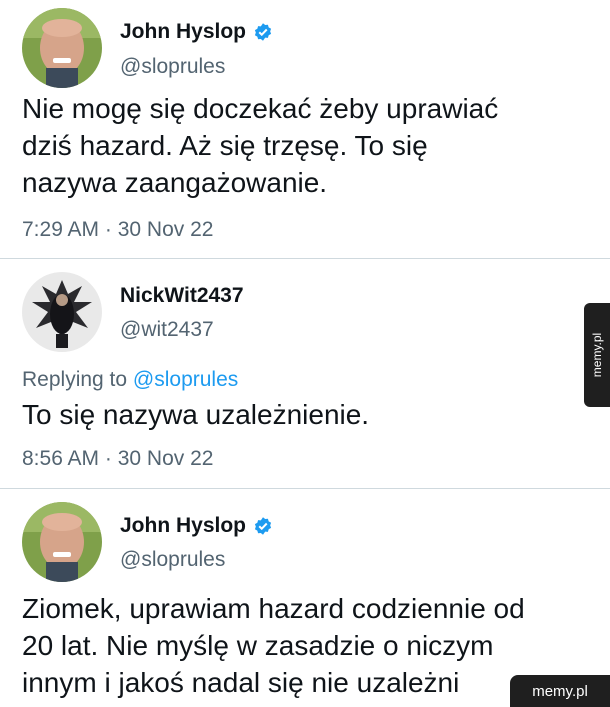 The width and height of the screenshot is (610, 707). I want to click on tweet-1-timestamp: 7:29 AM · 30 Nov 22, so click(117, 230).